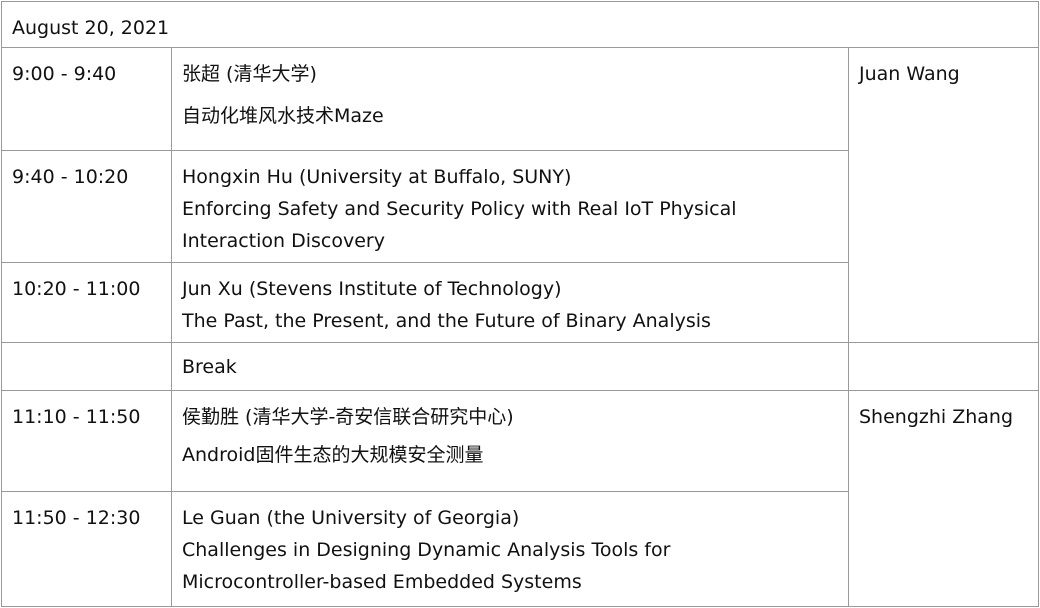 Image resolution: width=1040 pixels, height=608 pixels. Describe the element at coordinates (377, 177) in the screenshot. I see `session-speaker: Hongxin Hu (University at Buffalo, SUNY)` at that location.